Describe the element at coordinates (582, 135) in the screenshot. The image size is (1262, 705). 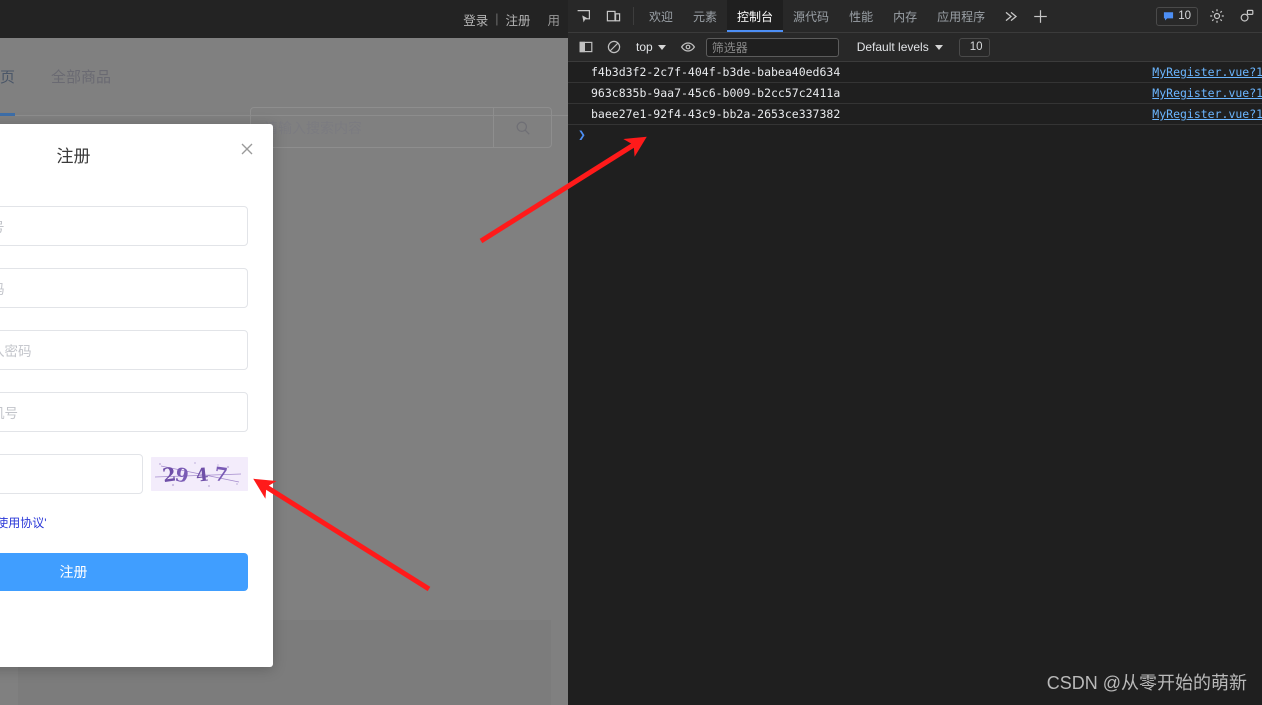
I see `console-prompt-symbol: ❯` at that location.